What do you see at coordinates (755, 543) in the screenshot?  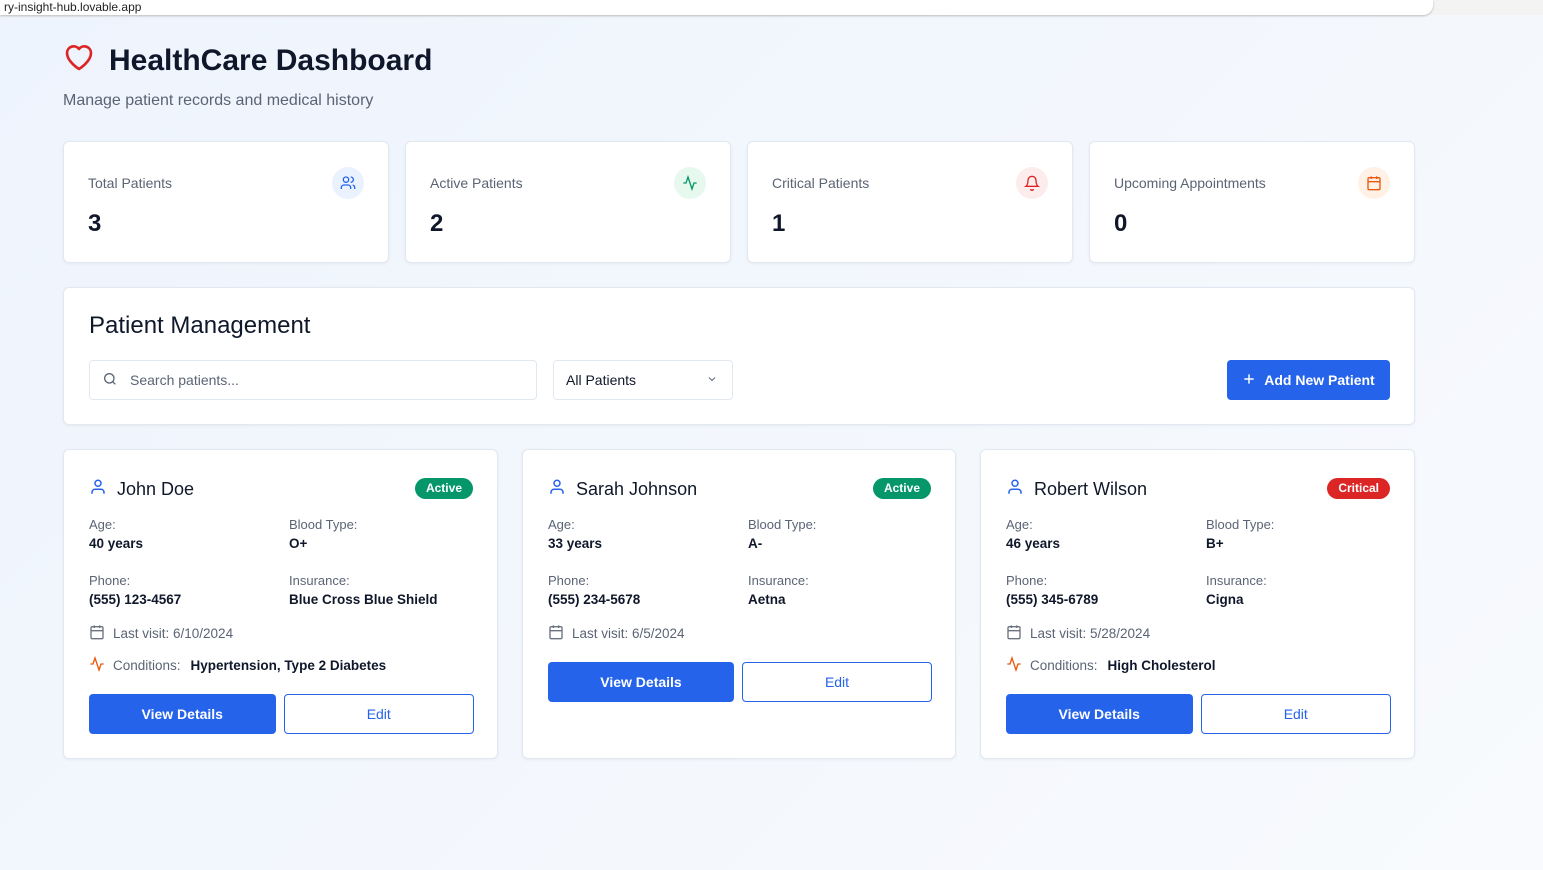 I see `blood-type-value: A-` at bounding box center [755, 543].